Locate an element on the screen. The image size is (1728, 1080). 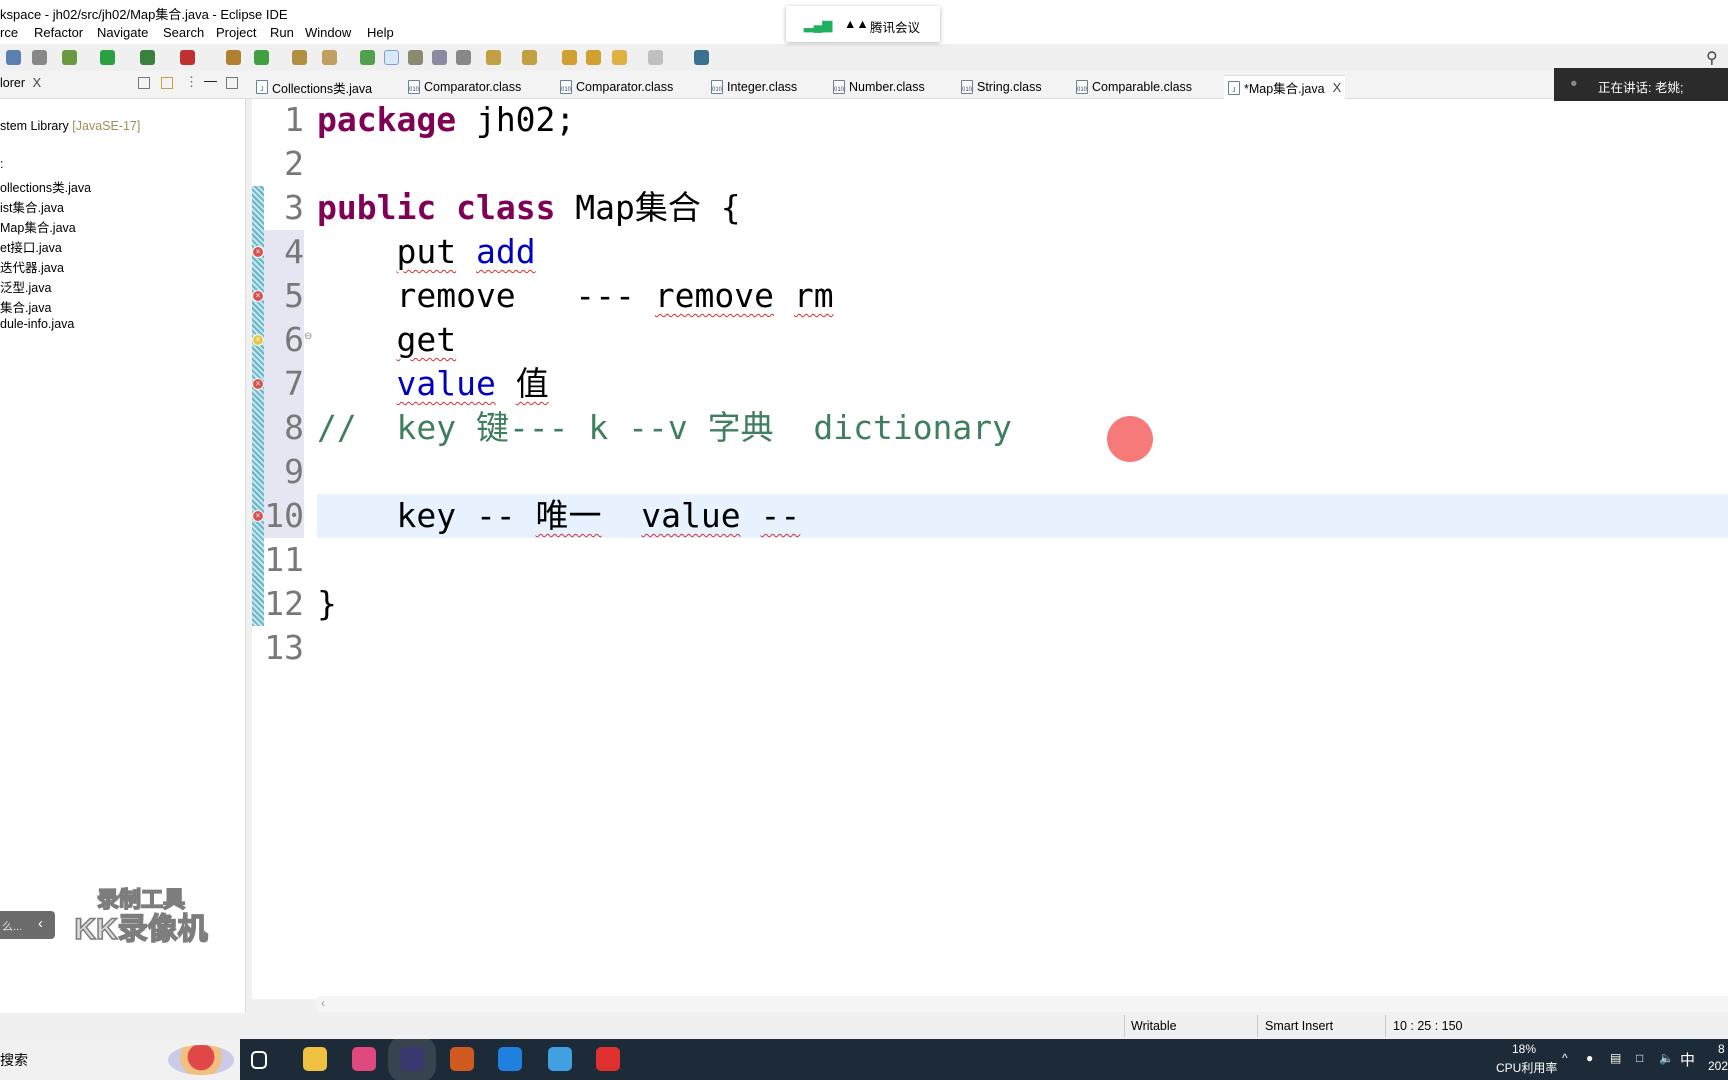
pilcrow-icon is located at coordinates (463, 57).